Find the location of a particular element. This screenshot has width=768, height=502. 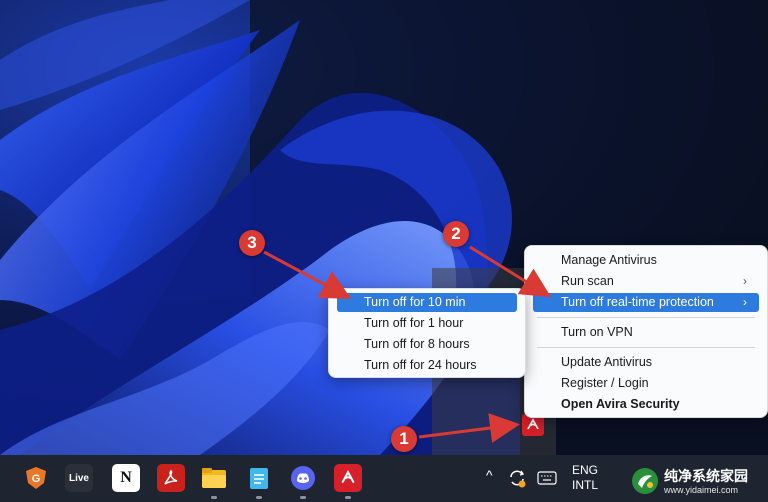

watermark-url: www.yidaimei.com is located at coordinates (701, 490).